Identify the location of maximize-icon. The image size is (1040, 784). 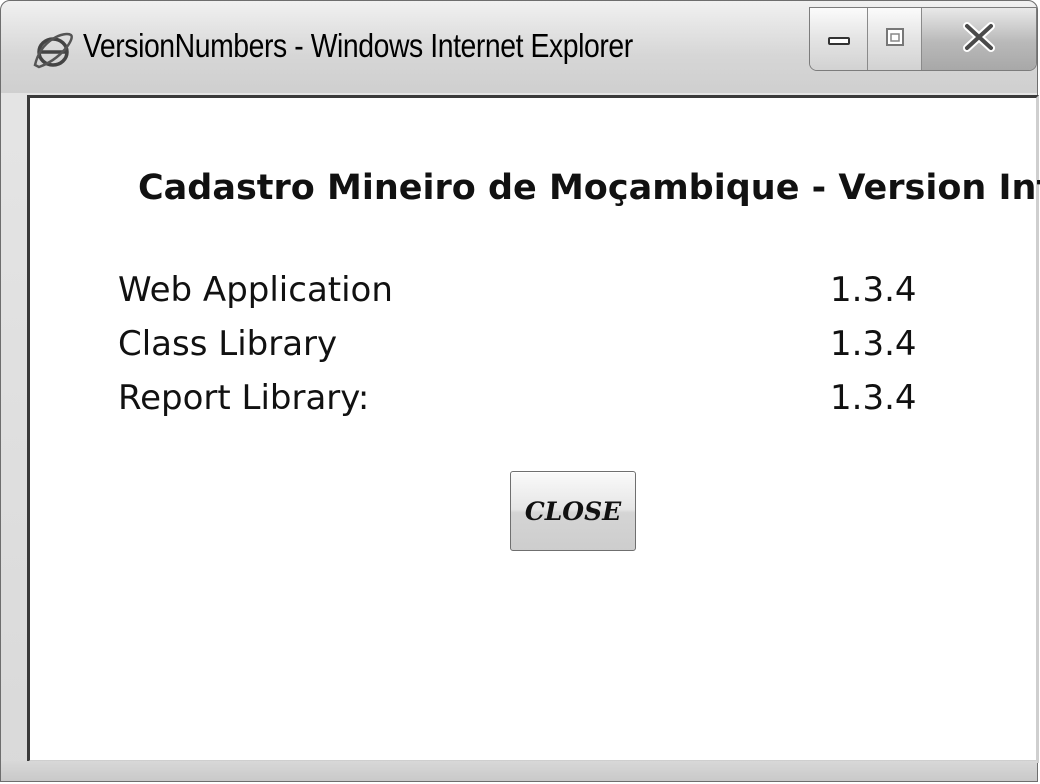
(895, 39).